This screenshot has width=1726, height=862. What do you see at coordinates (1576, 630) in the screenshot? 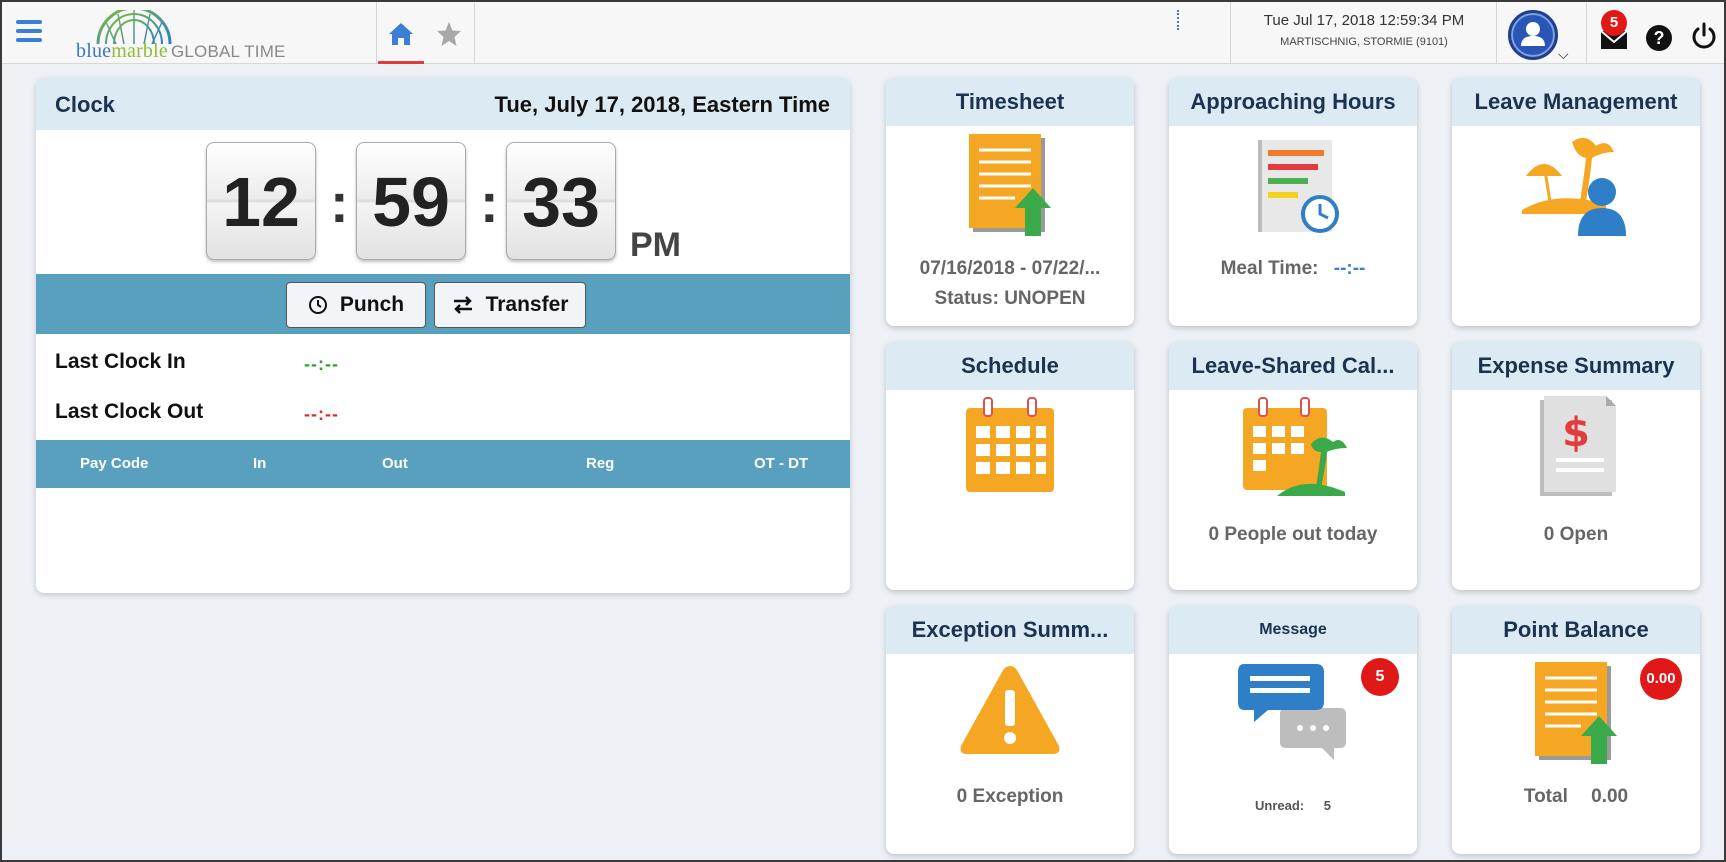
I see `tile-title: Point Balance` at bounding box center [1576, 630].